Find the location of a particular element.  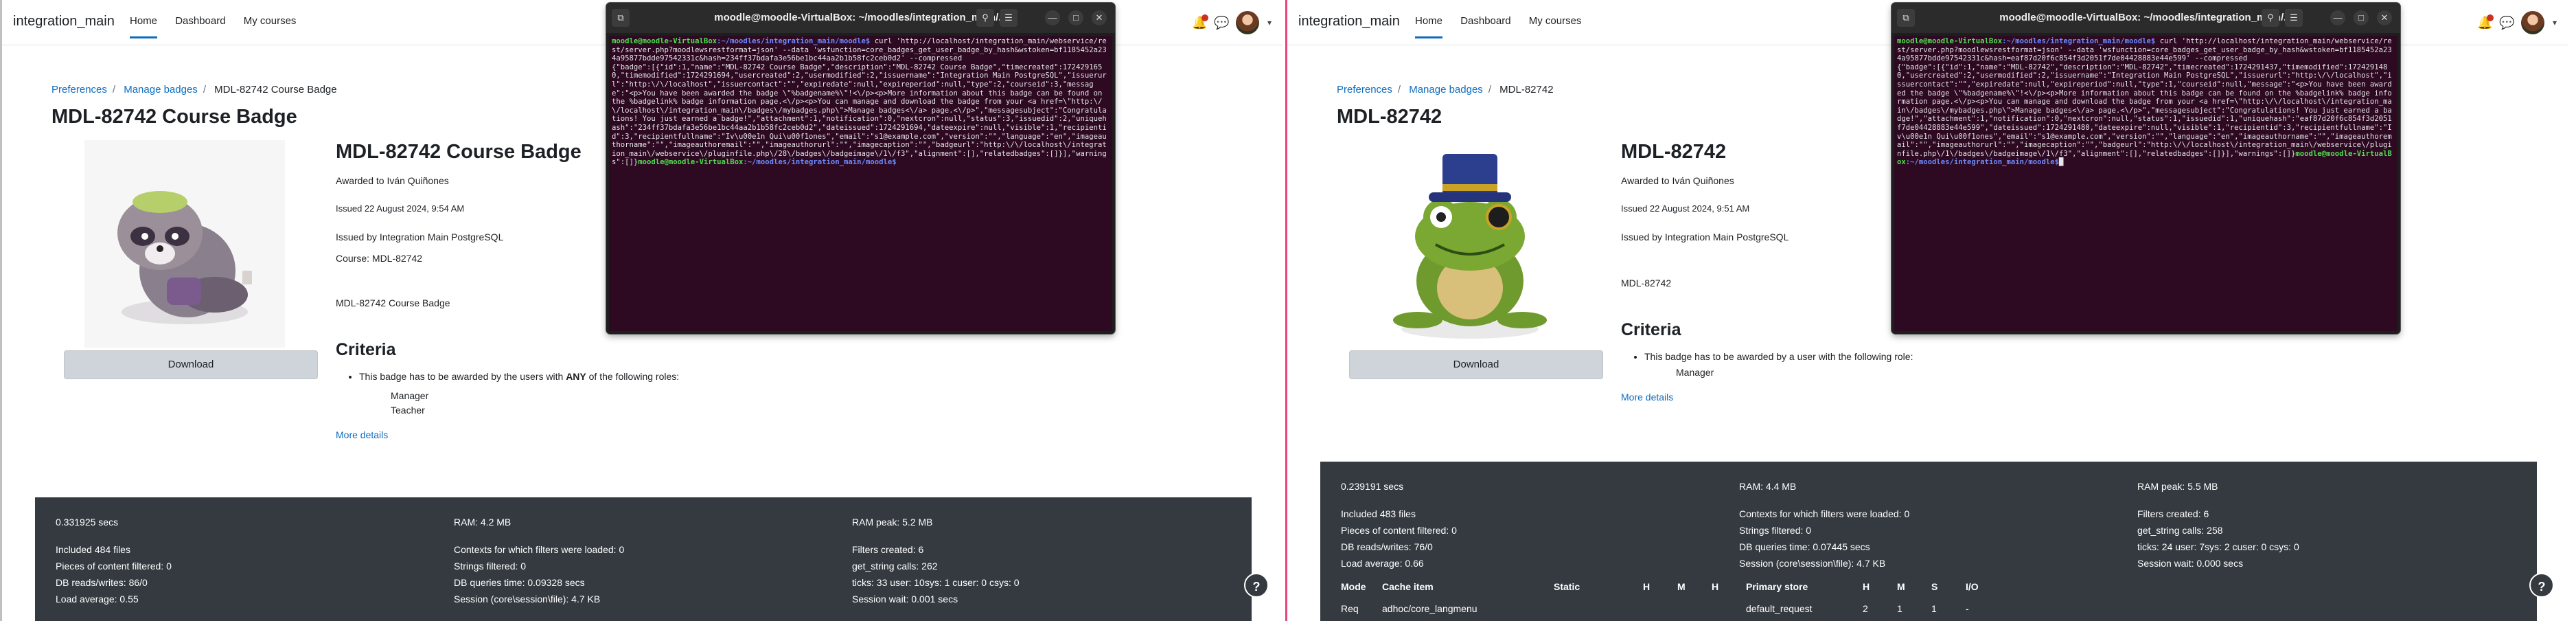

perf-session: Session (core\session\file): 4.7 KB is located at coordinates (527, 599).